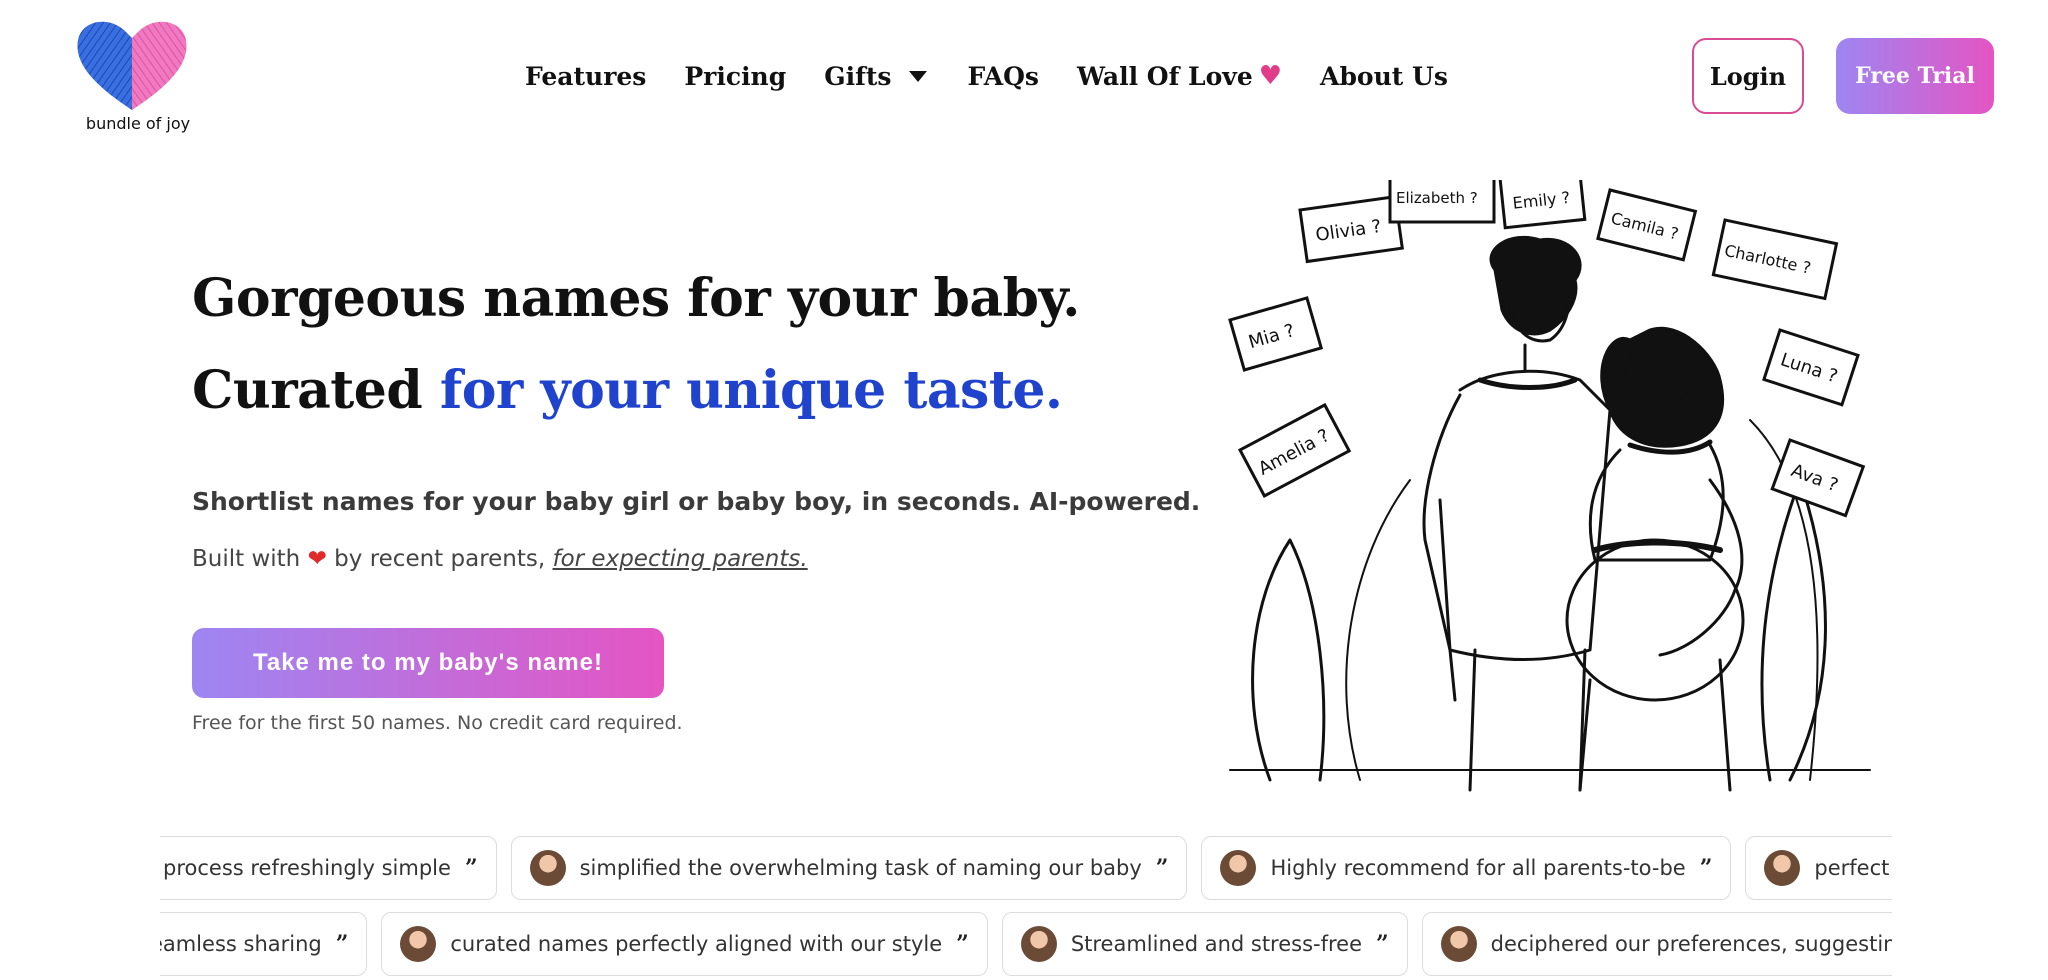 This screenshot has height=980, width=2048. Describe the element at coordinates (1437, 198) in the screenshot. I see `svg-text: Elizabeth ?` at that location.